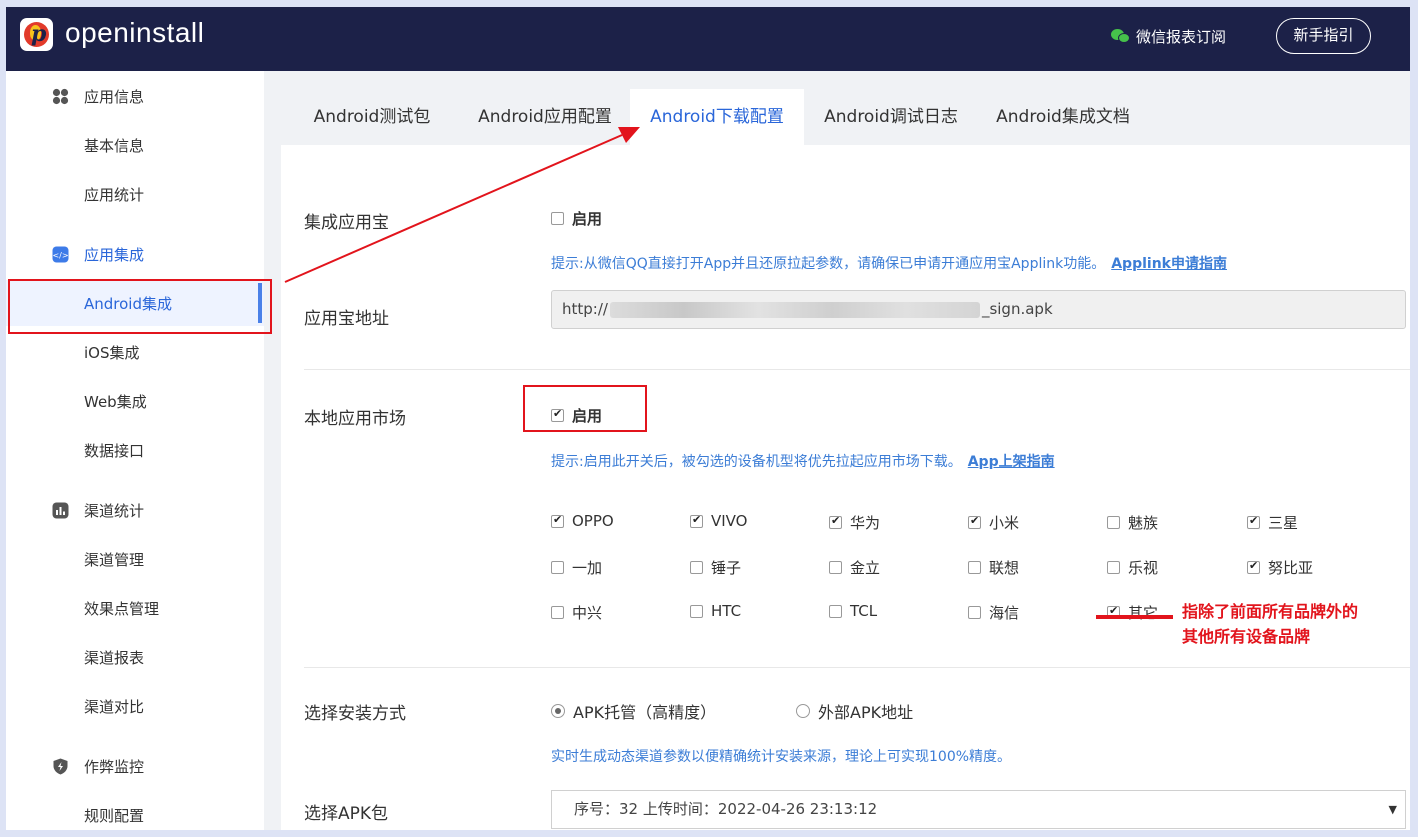 Image resolution: width=1418 pixels, height=837 pixels. What do you see at coordinates (891, 117) in the screenshot?
I see `tab-android-debug-log: Android调试日志` at bounding box center [891, 117].